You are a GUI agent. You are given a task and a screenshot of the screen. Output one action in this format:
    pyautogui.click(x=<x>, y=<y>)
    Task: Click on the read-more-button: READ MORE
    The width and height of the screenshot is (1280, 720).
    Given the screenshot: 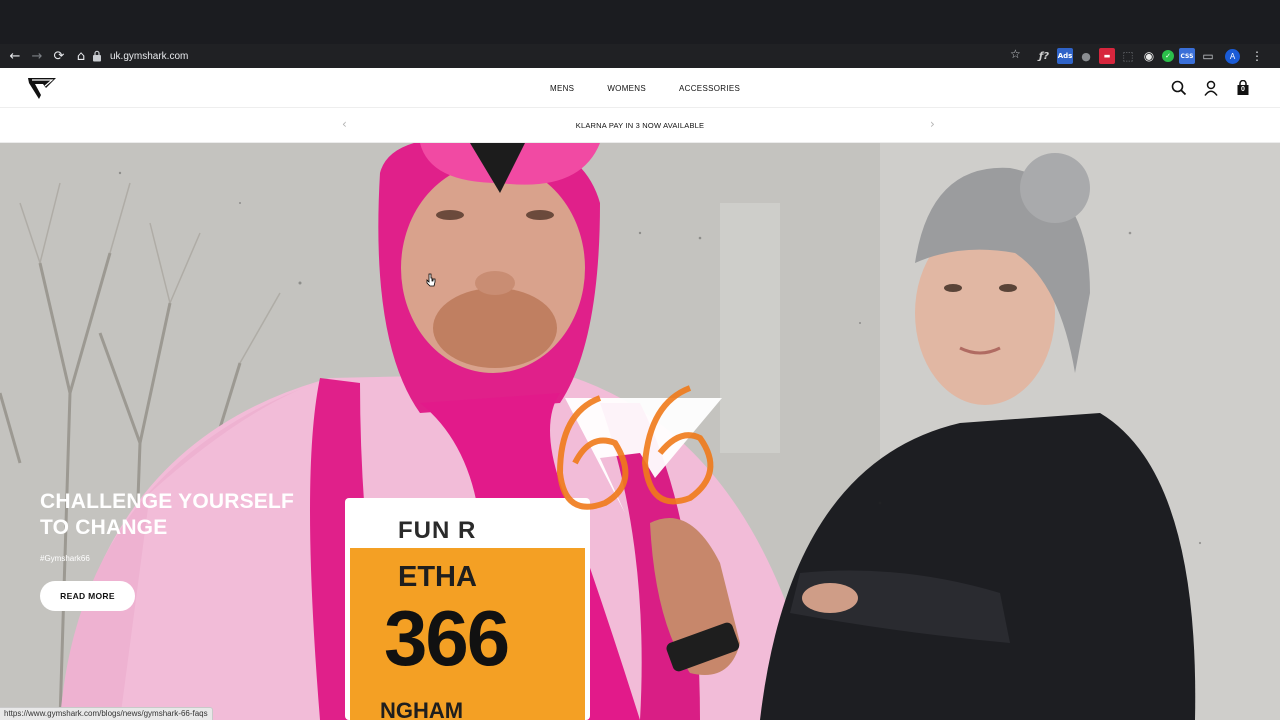 What is the action you would take?
    pyautogui.click(x=87, y=596)
    